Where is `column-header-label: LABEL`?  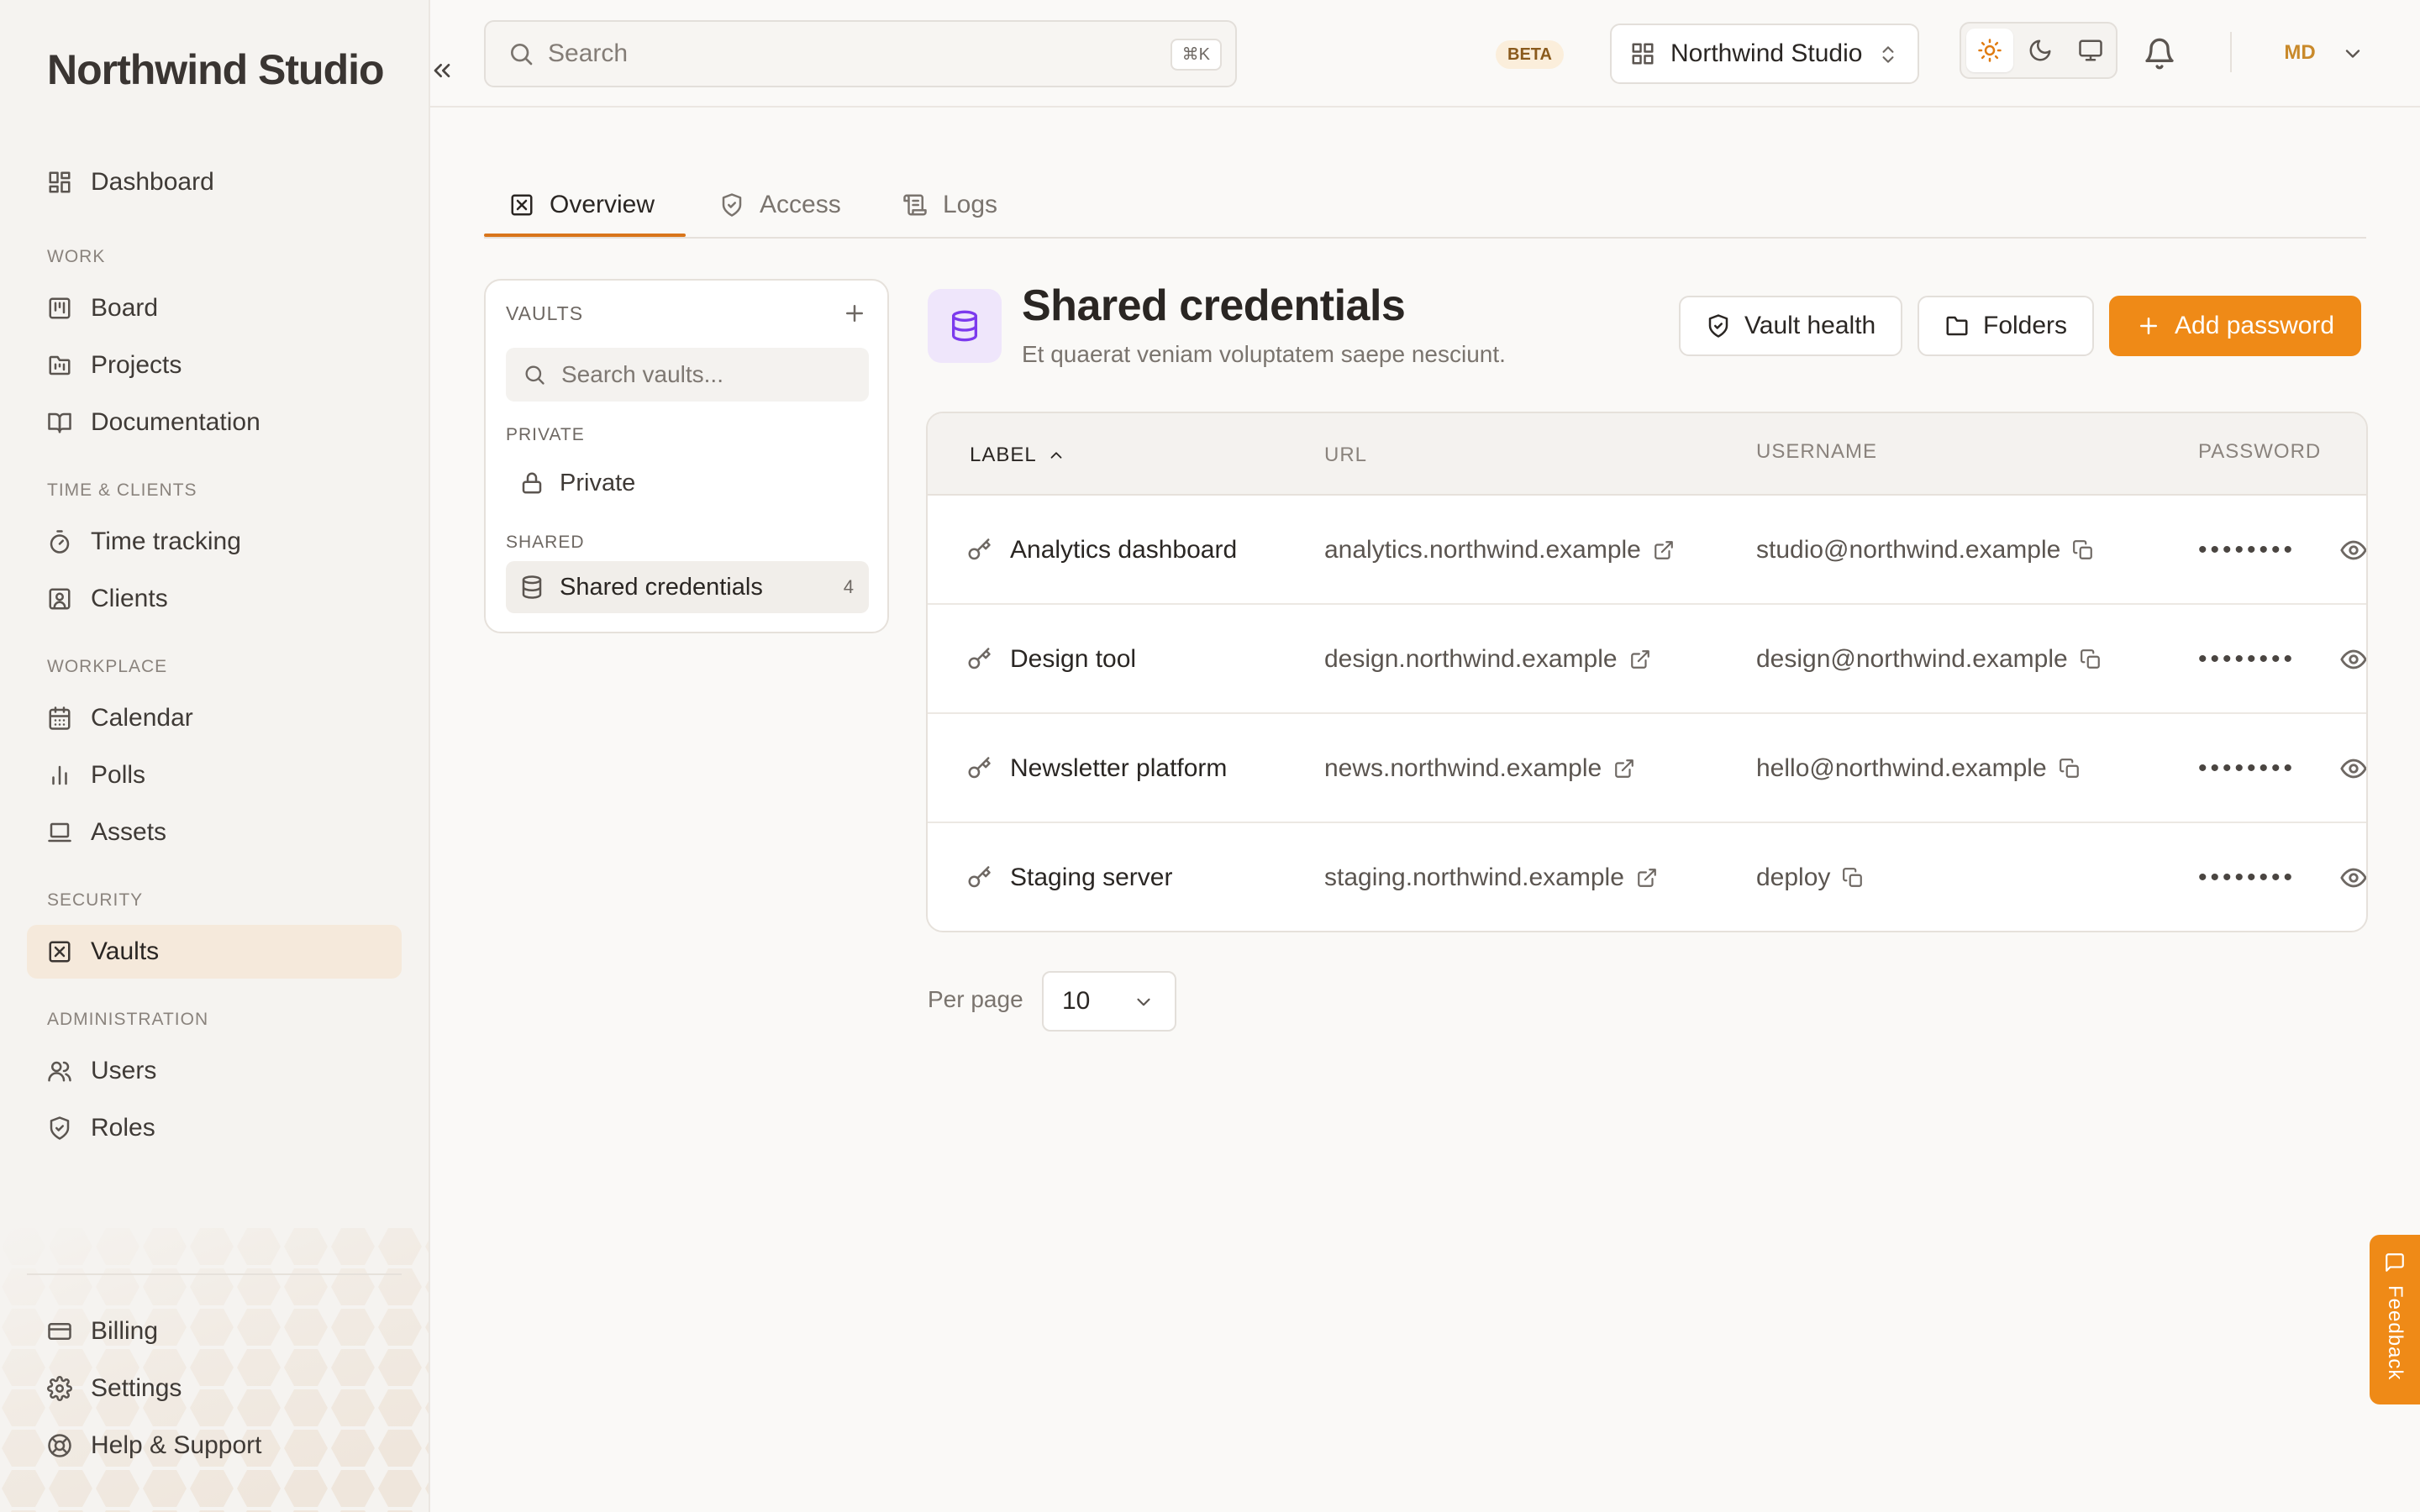 column-header-label: LABEL is located at coordinates (1018, 455).